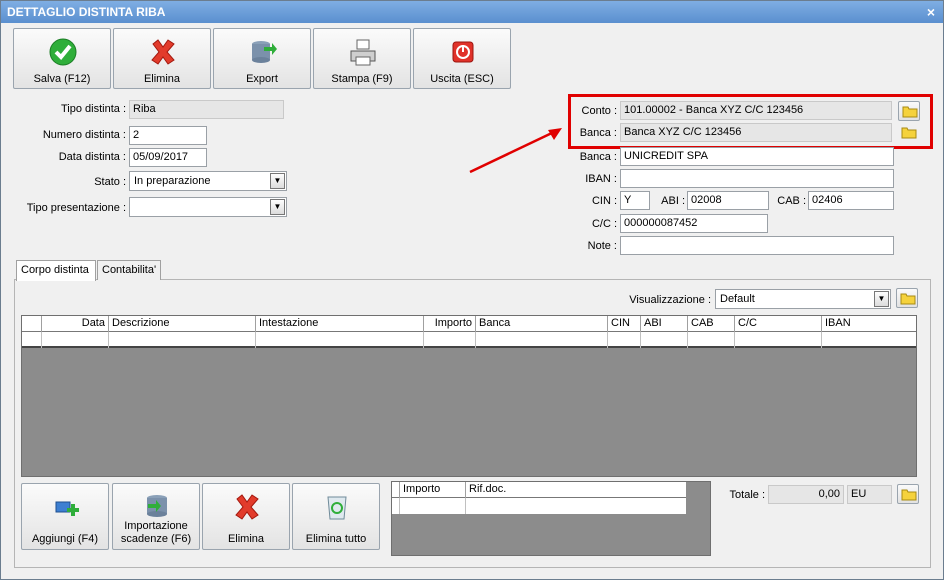 The image size is (944, 580). Describe the element at coordinates (869, 324) in the screenshot. I see `grid-header-iban: IBAN` at that location.